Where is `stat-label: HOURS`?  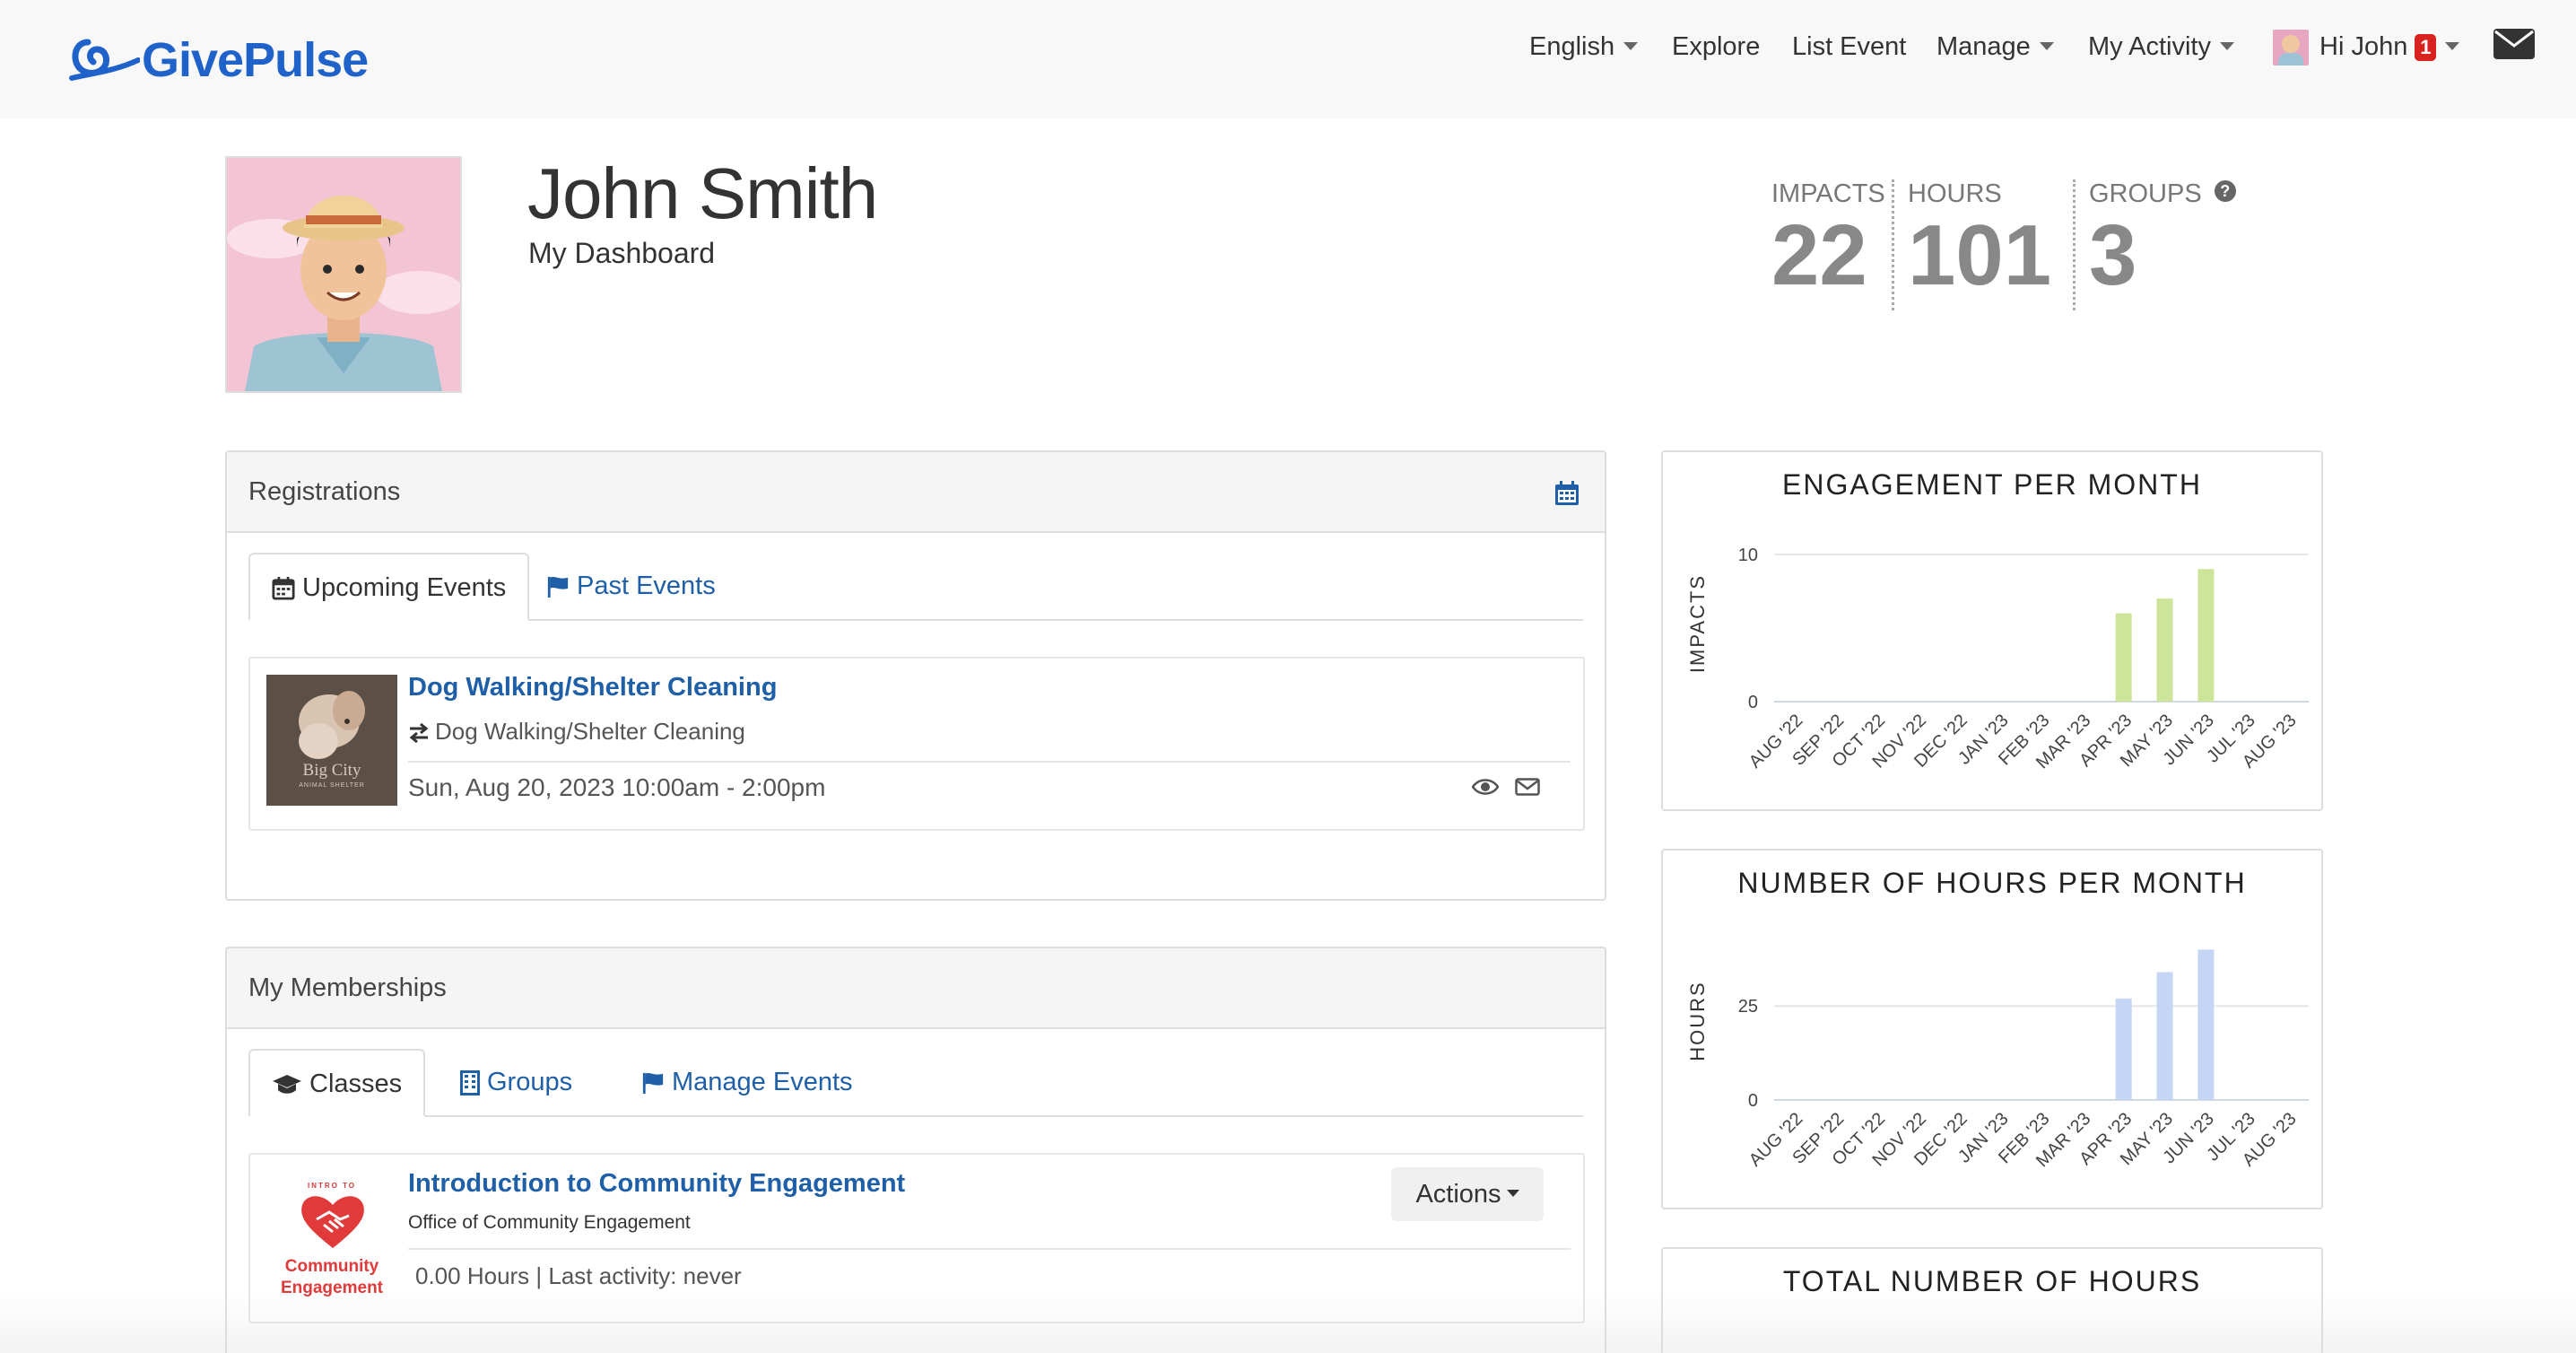 stat-label: HOURS is located at coordinates (1955, 193).